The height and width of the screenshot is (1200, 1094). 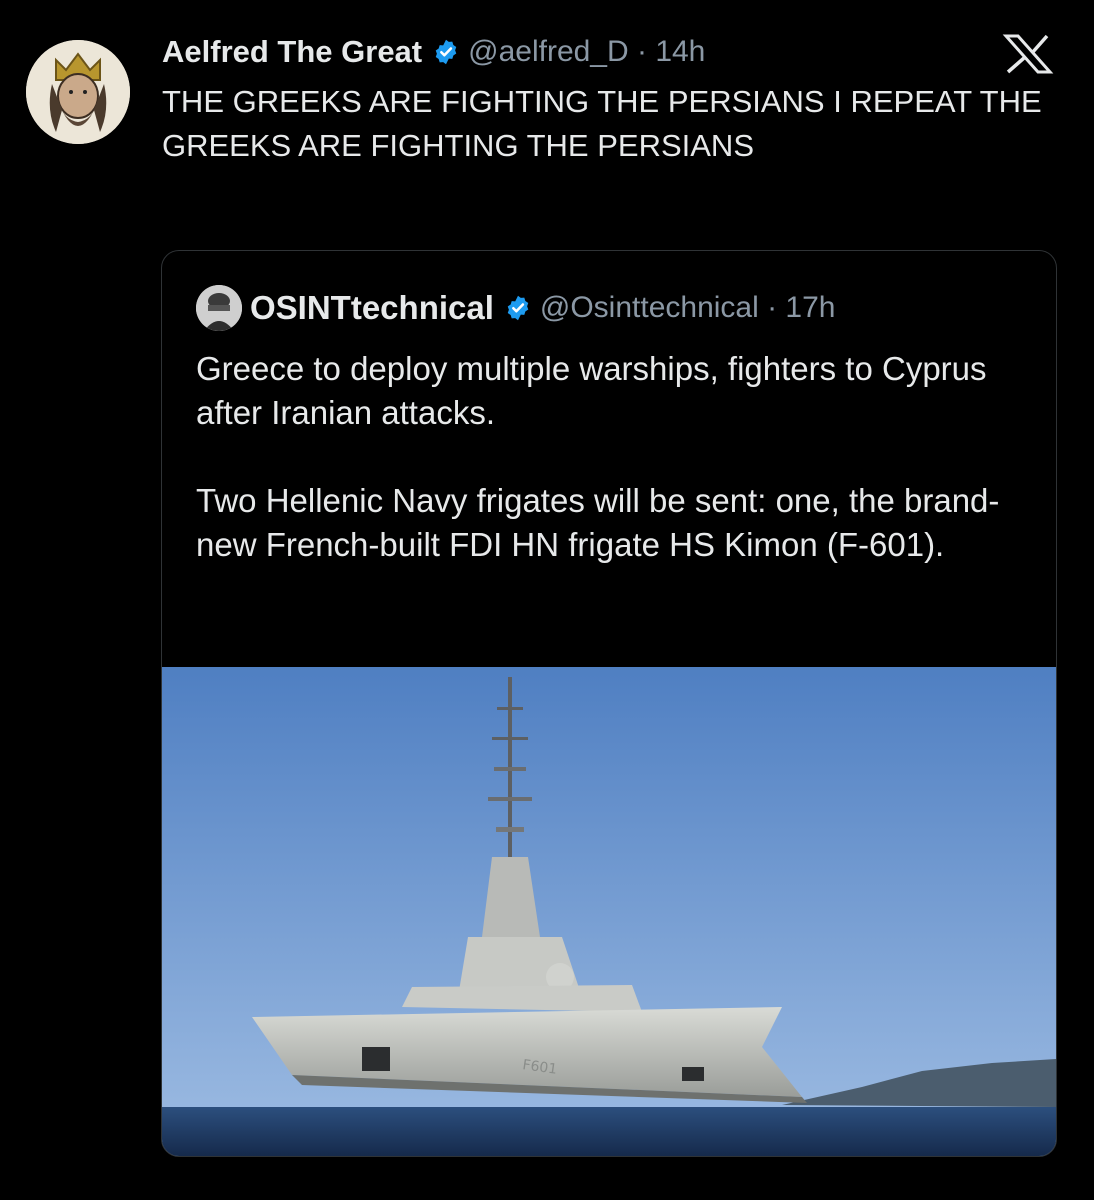 I want to click on soldier-avatar-icon, so click(x=219, y=308).